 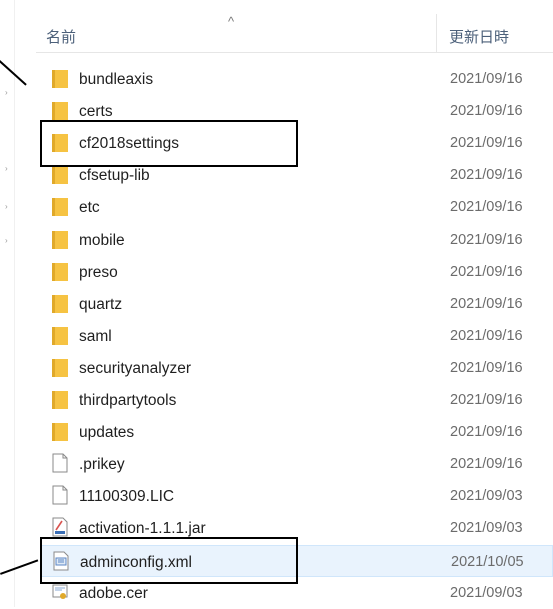 What do you see at coordinates (95, 337) in the screenshot?
I see `file-name: saml` at bounding box center [95, 337].